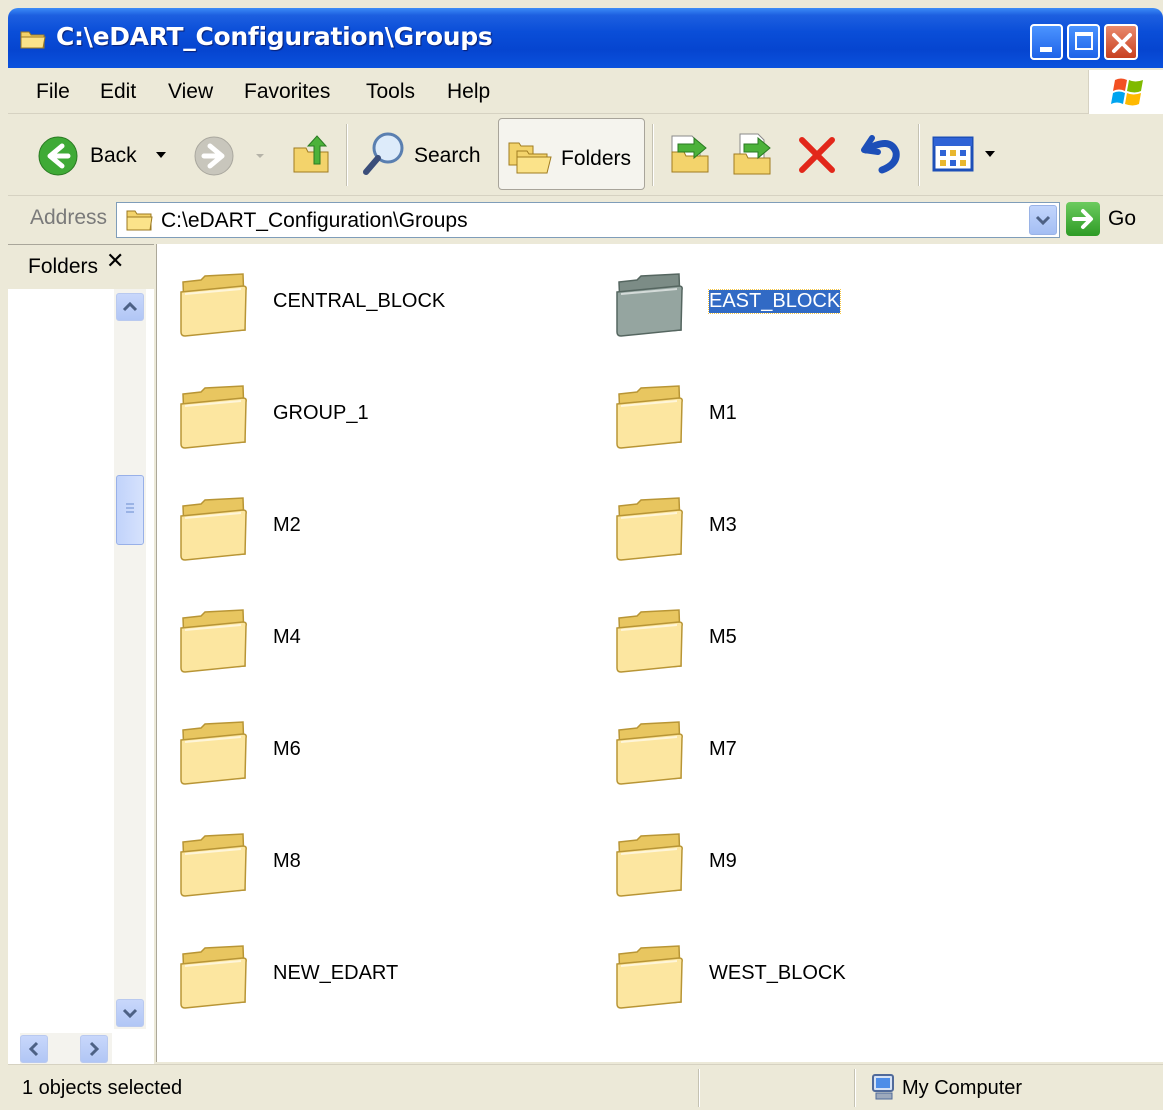  I want to click on address-bar: Address C:\eDART_Configuration\Groups Go, so click(585, 220).